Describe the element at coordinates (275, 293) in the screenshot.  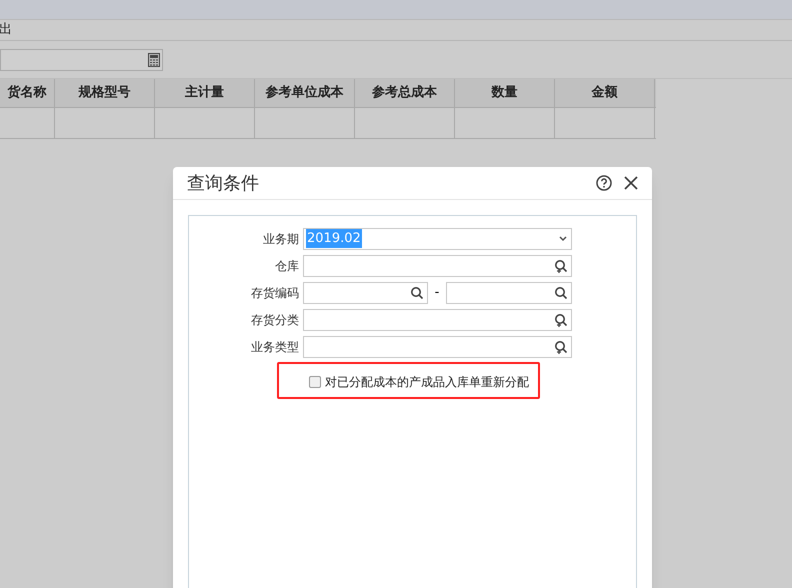
I see `field-label: 存货编码` at that location.